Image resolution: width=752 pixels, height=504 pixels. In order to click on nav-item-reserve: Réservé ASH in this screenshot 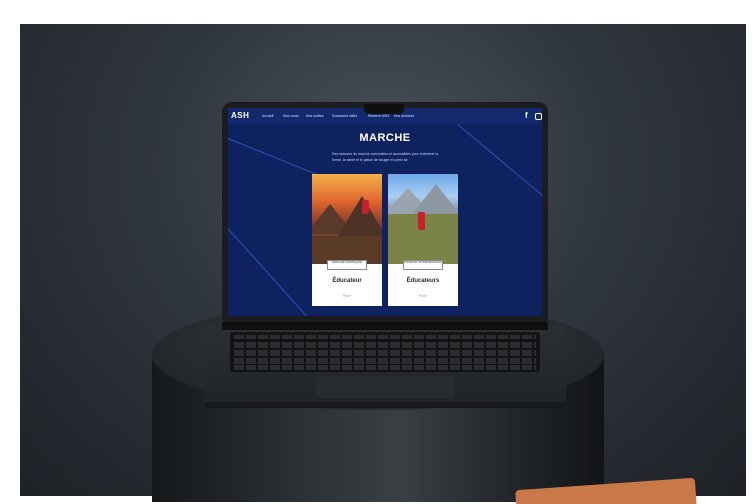, I will do `click(378, 116)`.